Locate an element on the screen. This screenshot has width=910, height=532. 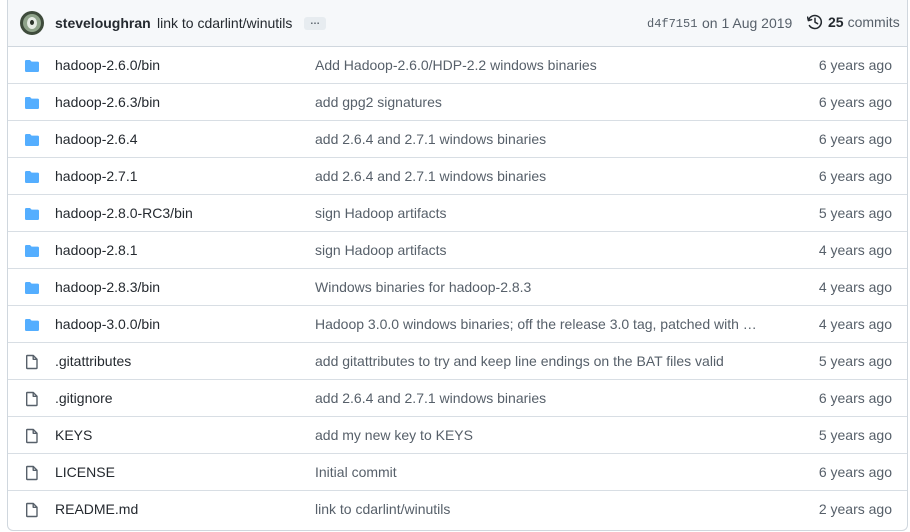
history-icon is located at coordinates (815, 22).